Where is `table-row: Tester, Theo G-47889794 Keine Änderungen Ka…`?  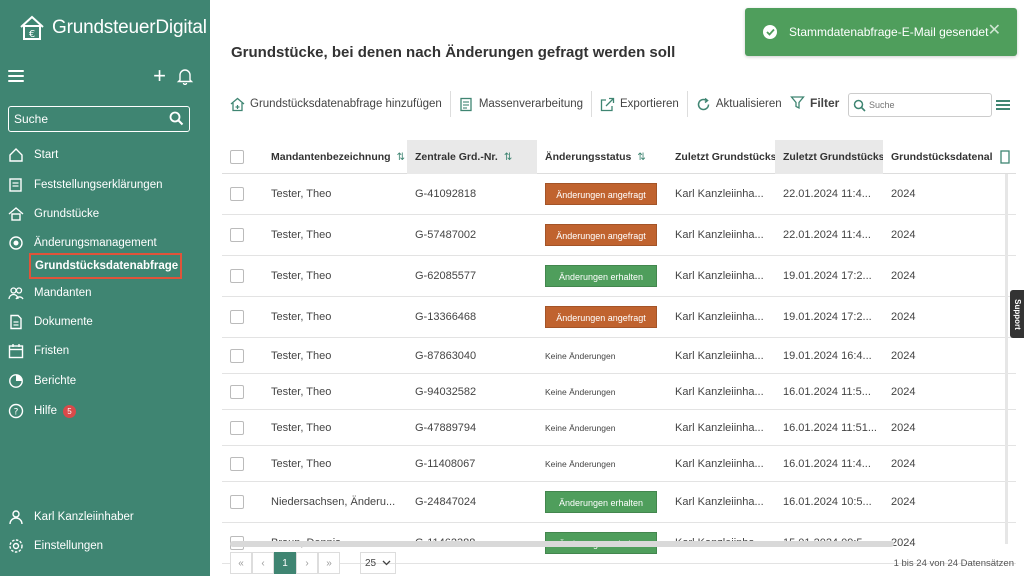
table-row: Tester, Theo G-47889794 Keine Änderungen Ka… is located at coordinates (619, 428).